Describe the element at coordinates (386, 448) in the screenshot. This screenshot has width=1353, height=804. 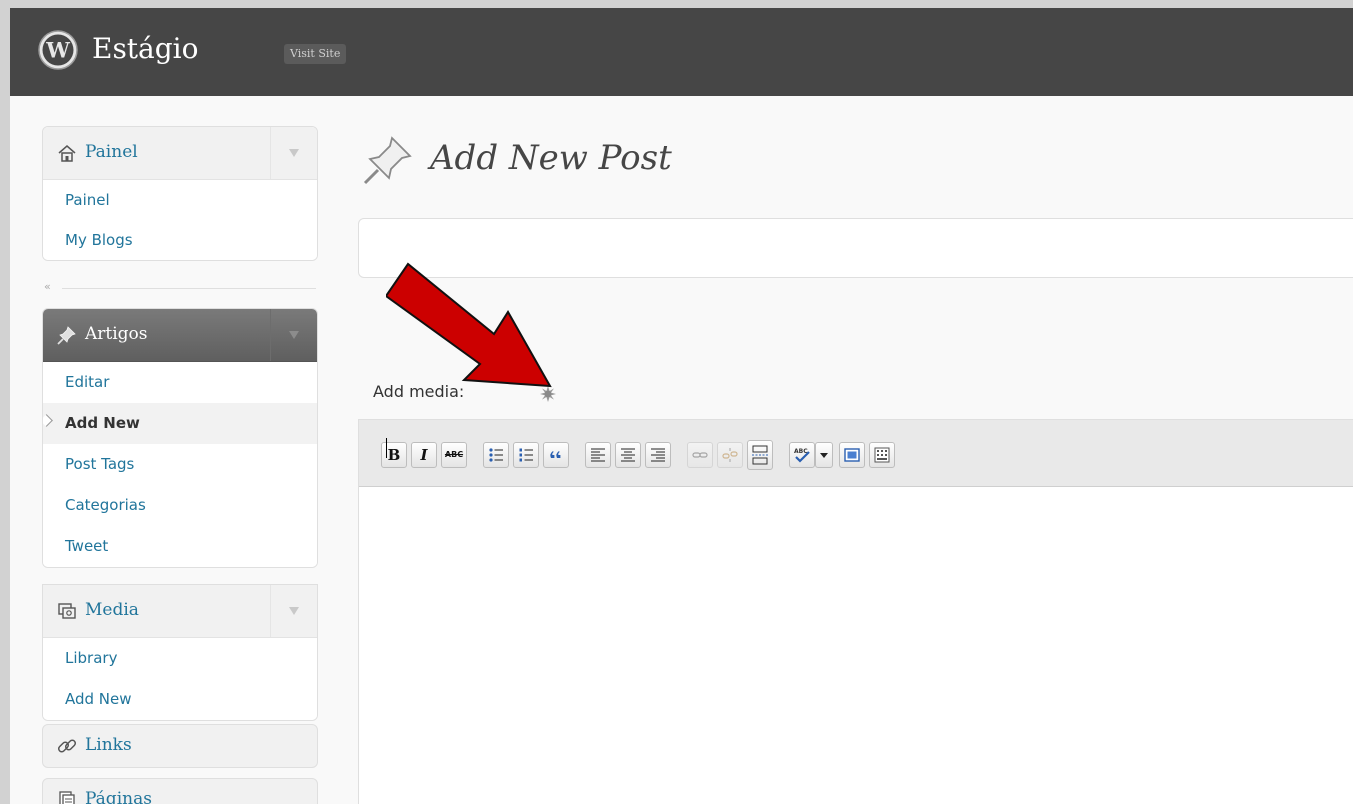
I see `text-cursor` at that location.